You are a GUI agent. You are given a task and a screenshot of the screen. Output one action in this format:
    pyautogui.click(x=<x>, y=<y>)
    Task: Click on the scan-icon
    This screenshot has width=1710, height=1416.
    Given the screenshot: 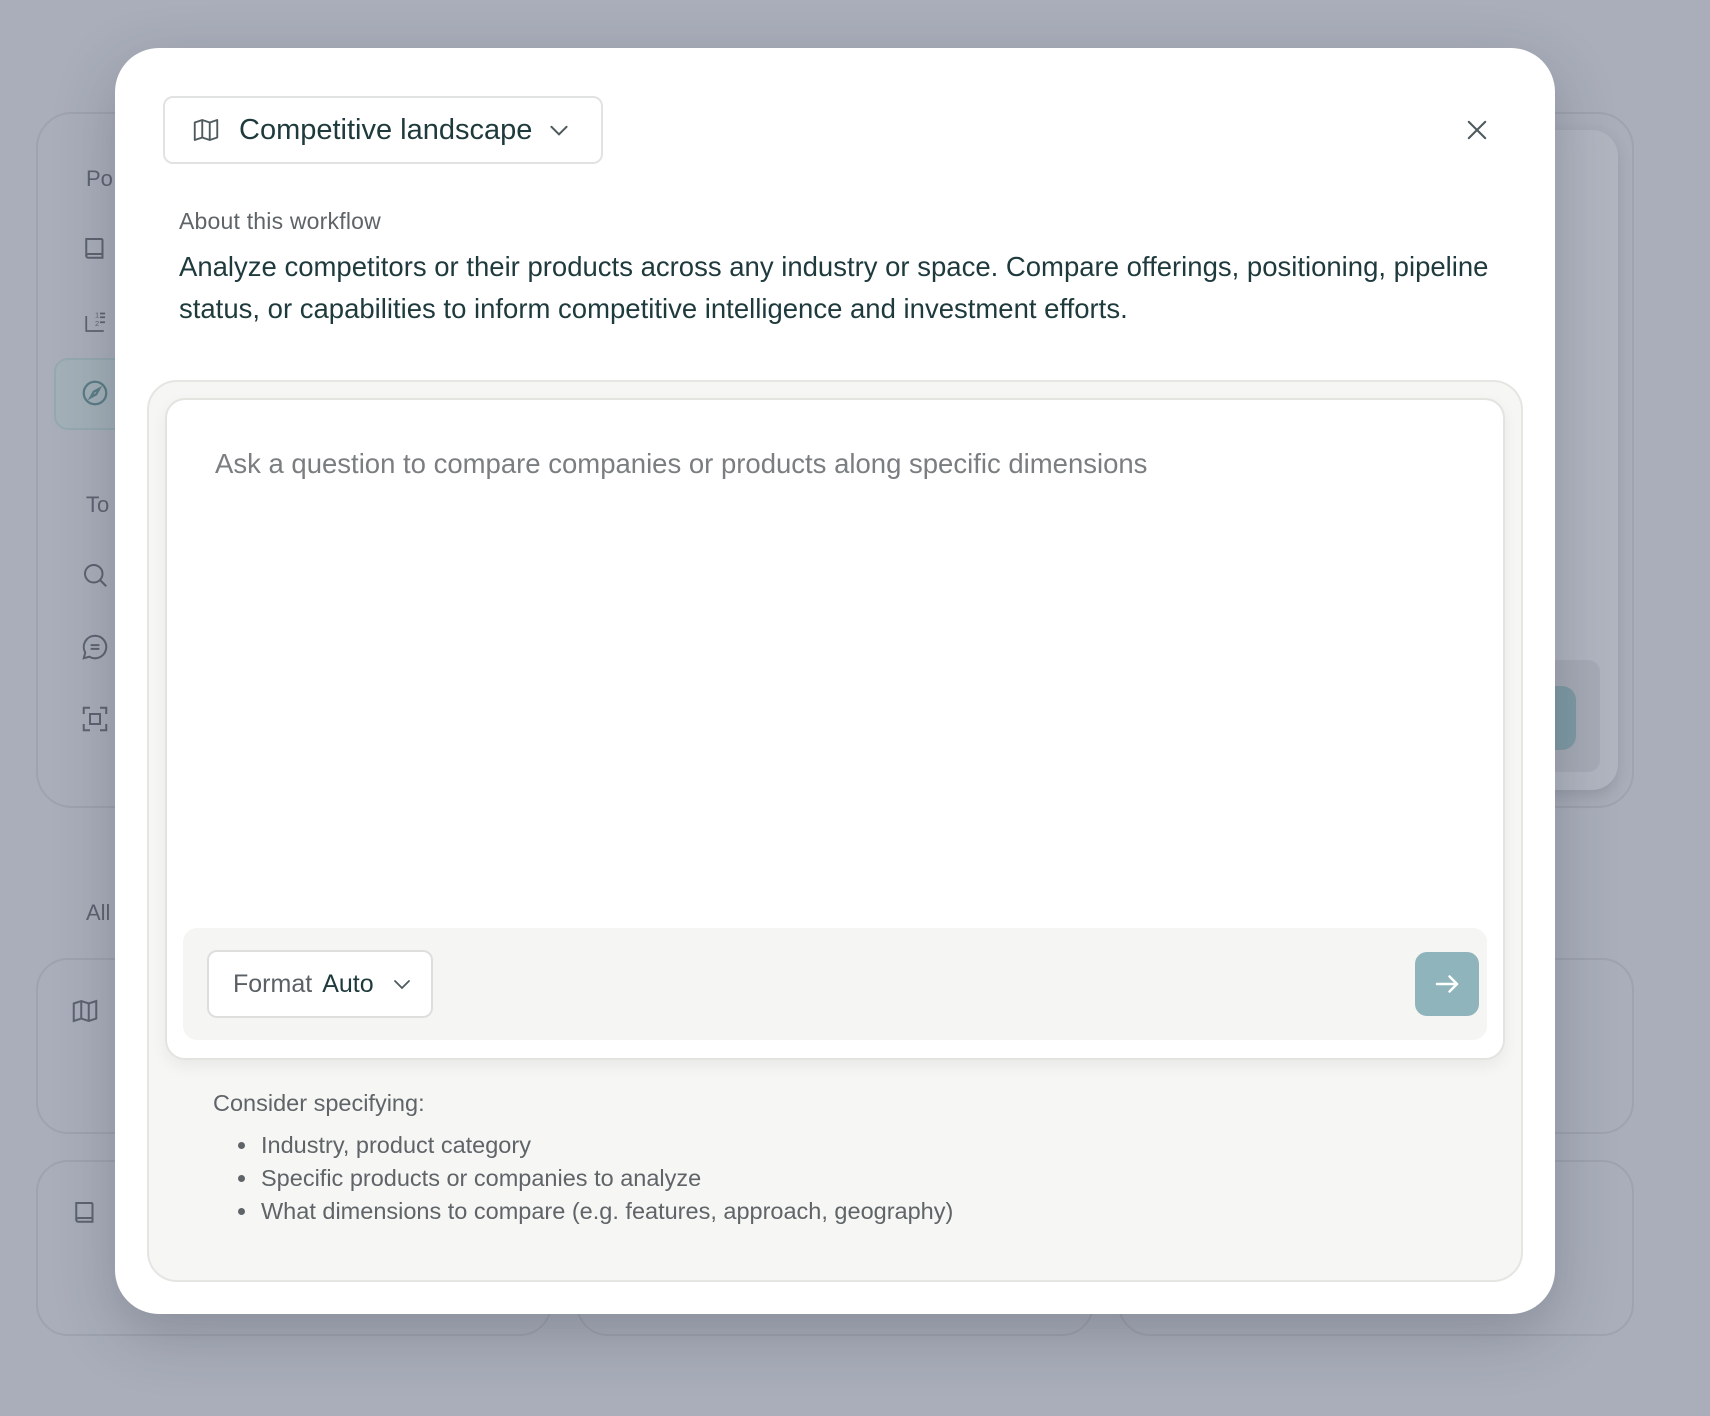 What is the action you would take?
    pyautogui.click(x=95, y=719)
    